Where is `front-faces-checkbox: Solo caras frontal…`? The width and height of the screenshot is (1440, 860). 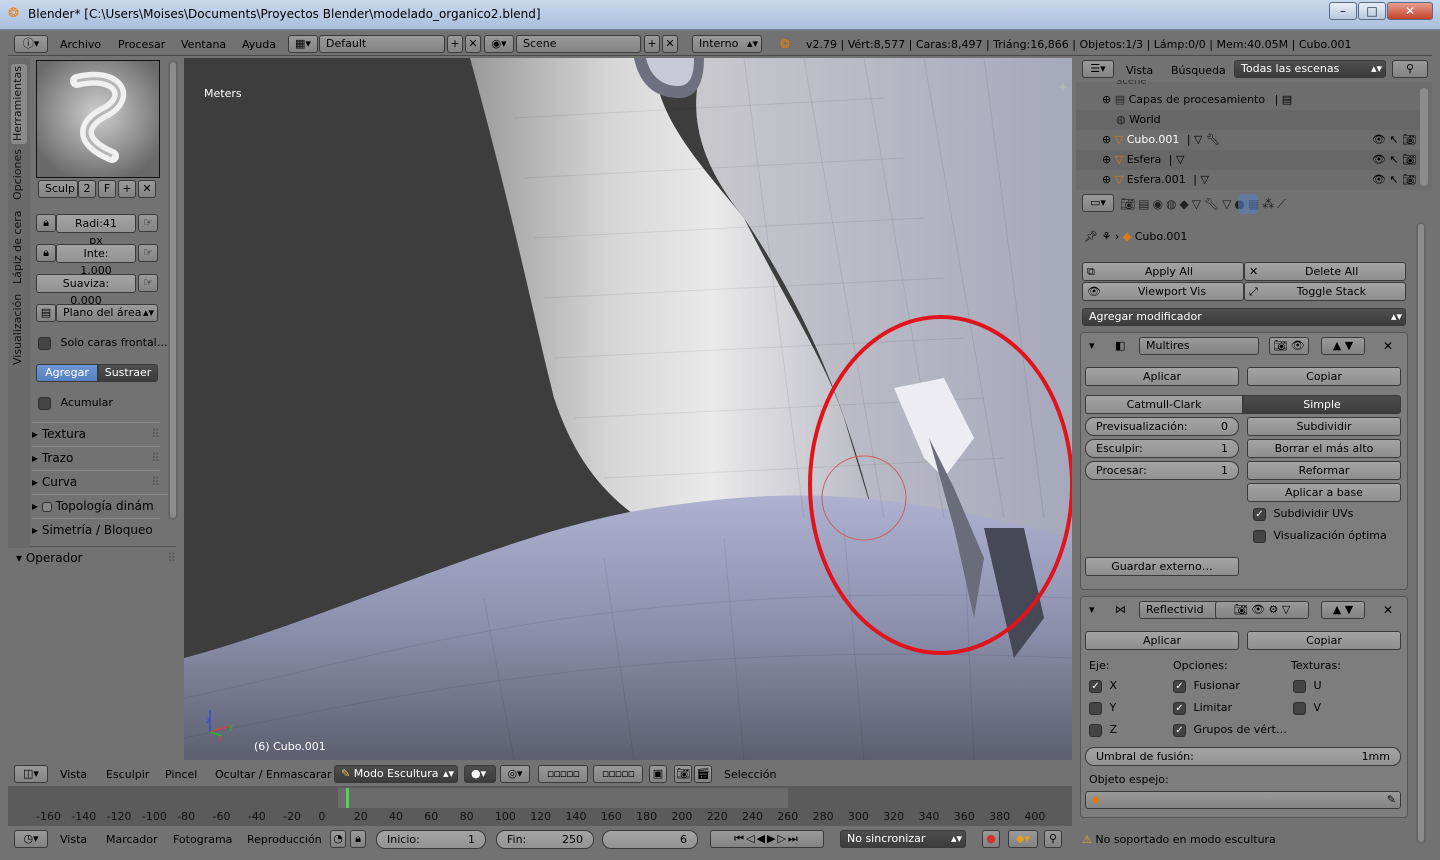
front-faces-checkbox: Solo caras frontal… is located at coordinates (103, 343).